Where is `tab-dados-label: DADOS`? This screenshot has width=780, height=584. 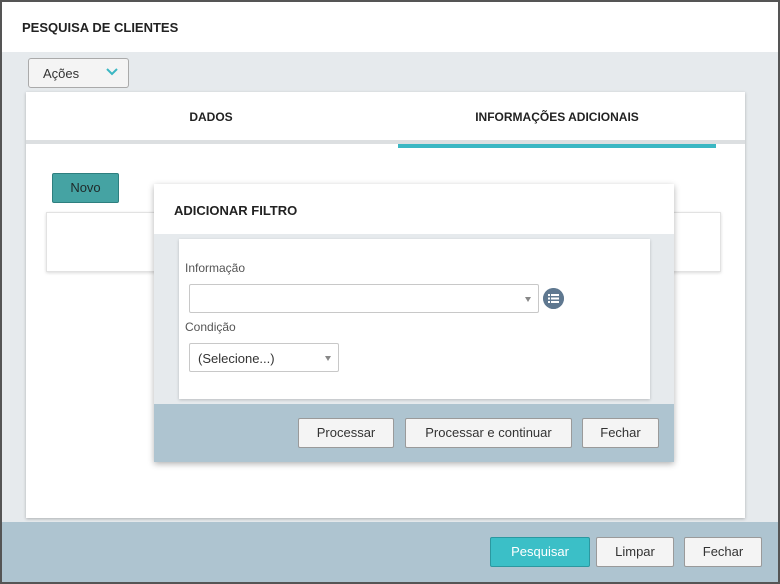 tab-dados-label: DADOS is located at coordinates (211, 117).